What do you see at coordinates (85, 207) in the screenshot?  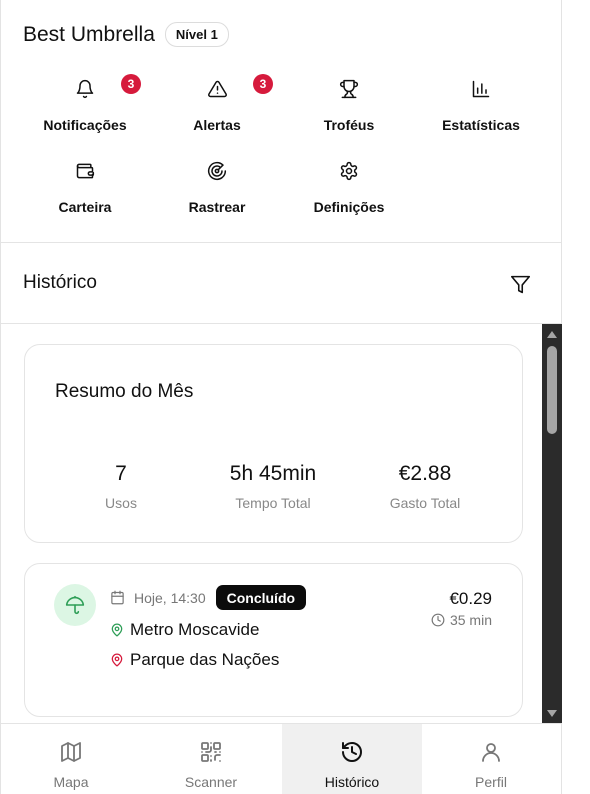 I see `wallet-label: Carteira` at bounding box center [85, 207].